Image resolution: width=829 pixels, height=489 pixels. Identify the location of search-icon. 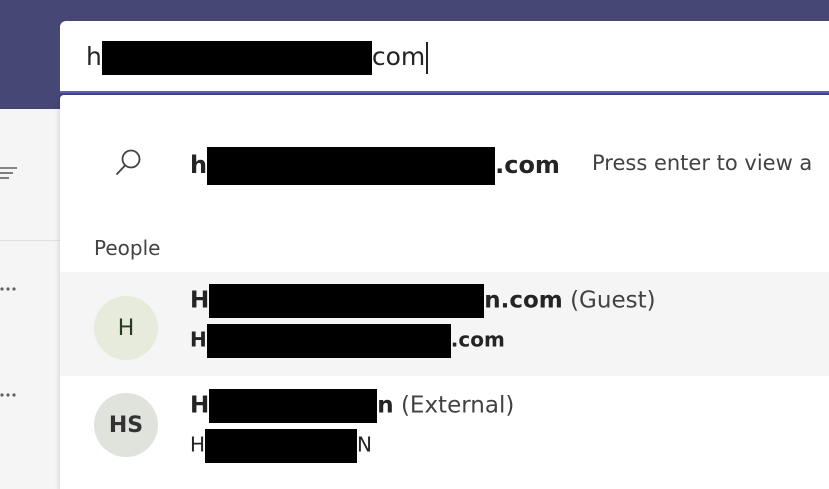
(128, 162).